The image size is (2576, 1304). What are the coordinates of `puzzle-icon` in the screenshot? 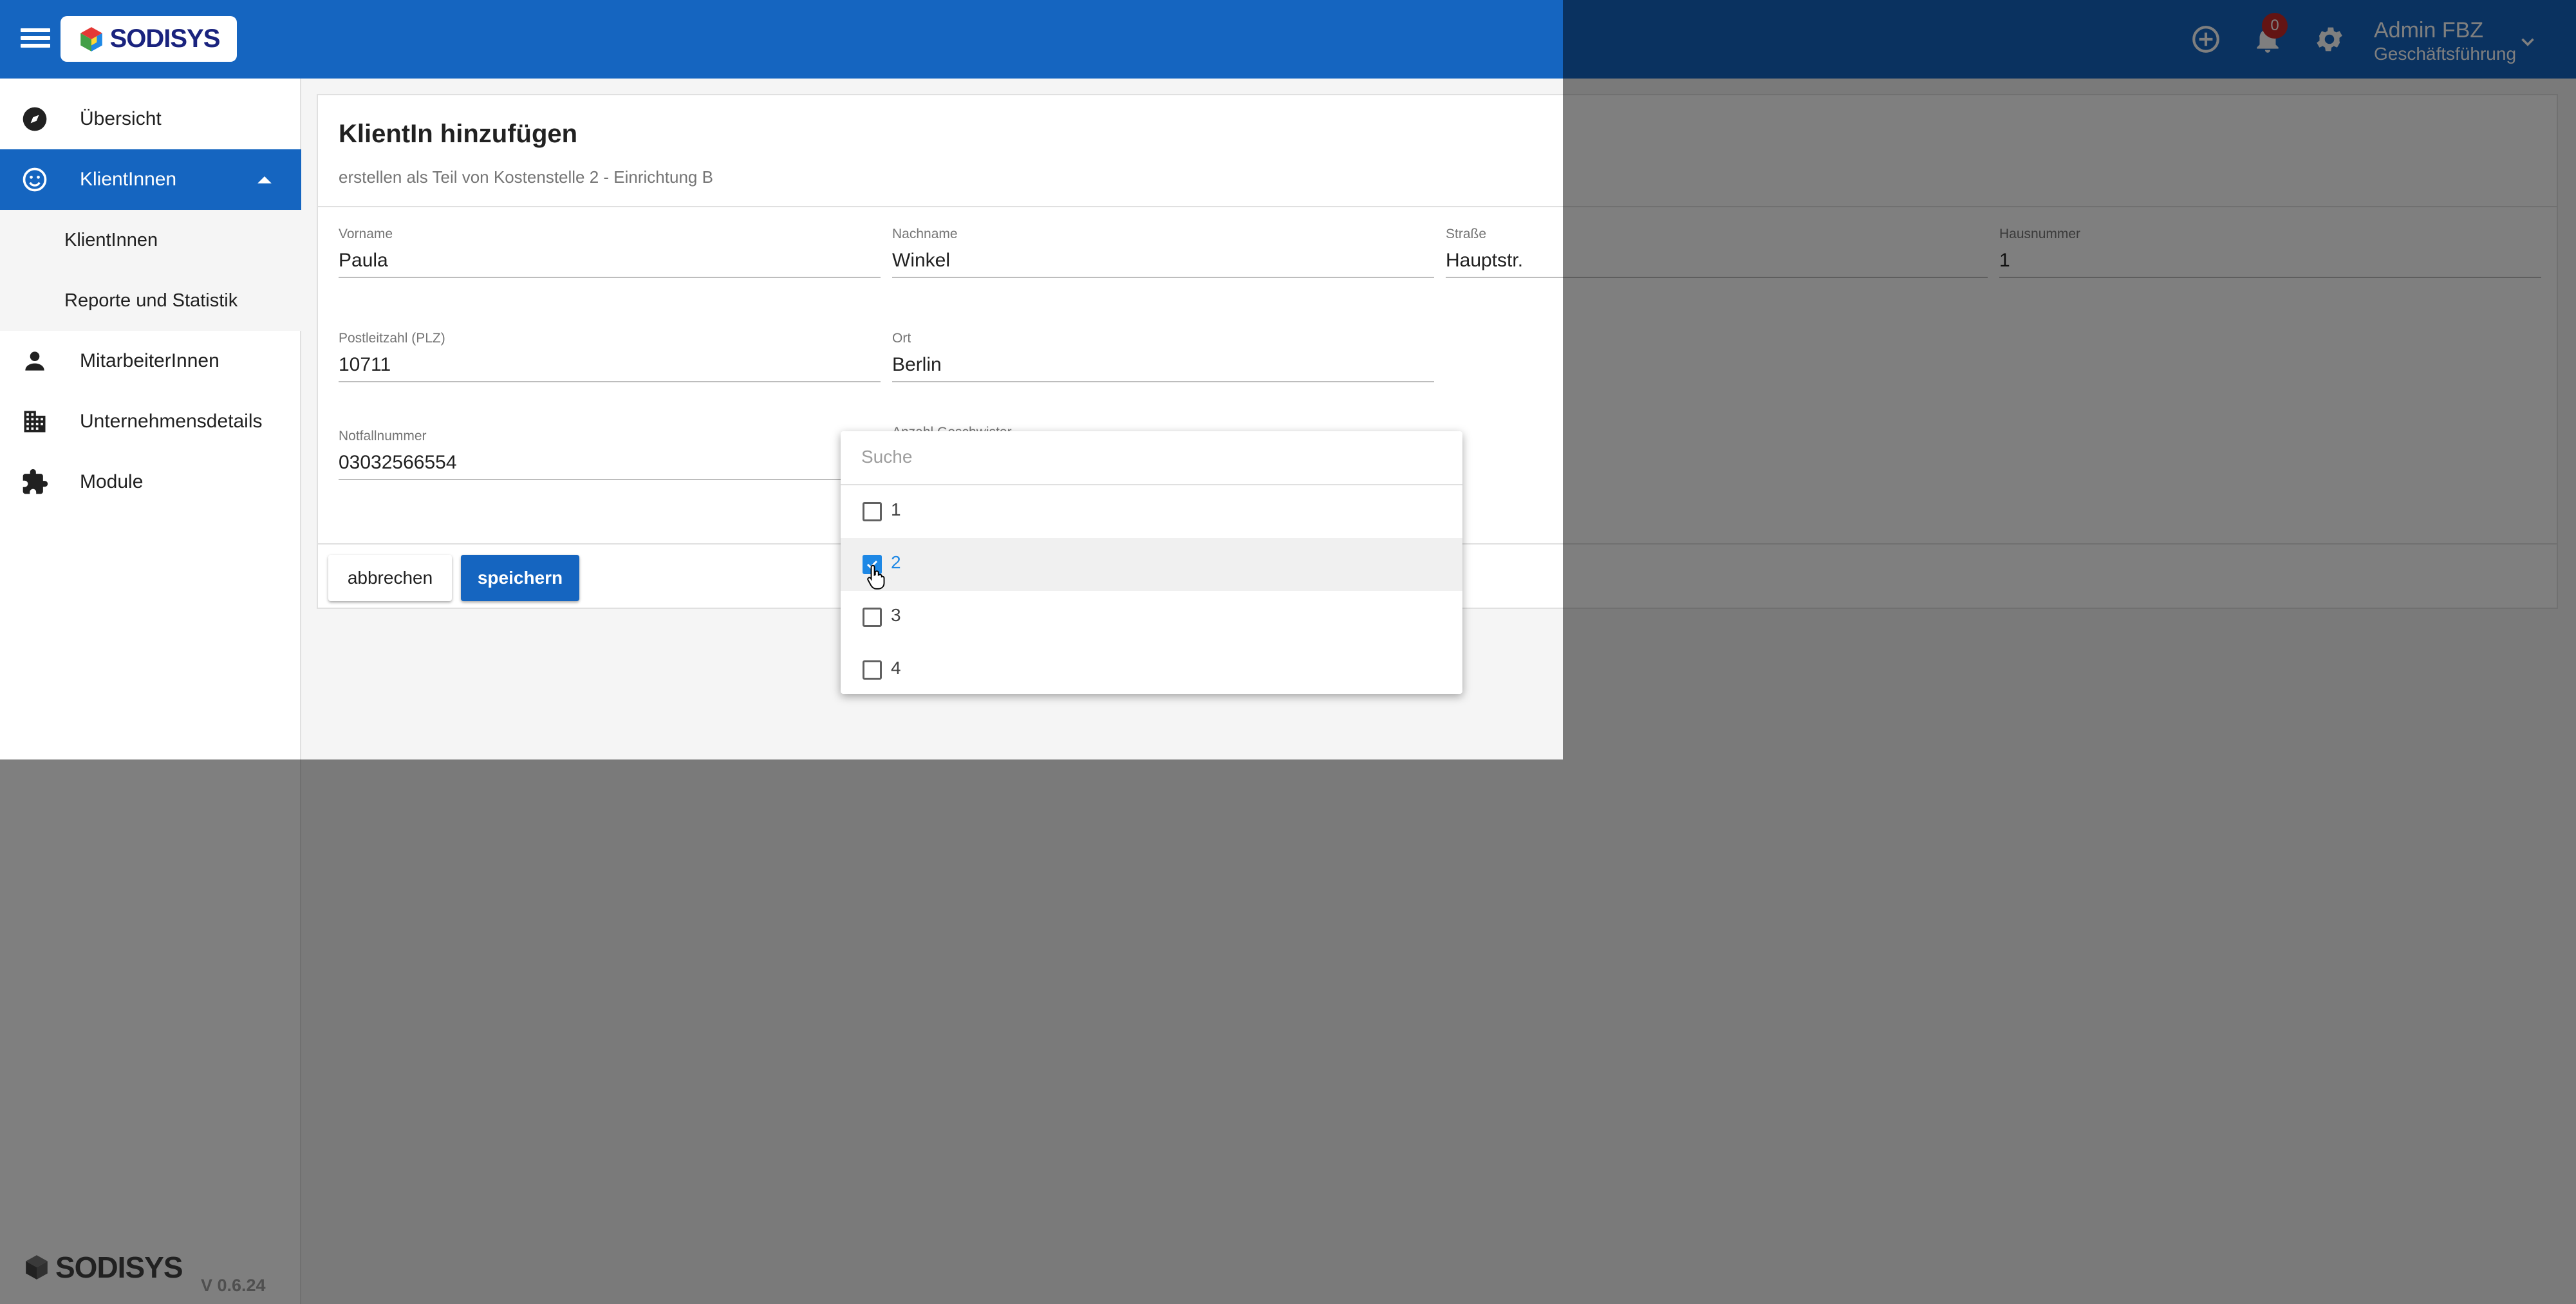 It's located at (35, 482).